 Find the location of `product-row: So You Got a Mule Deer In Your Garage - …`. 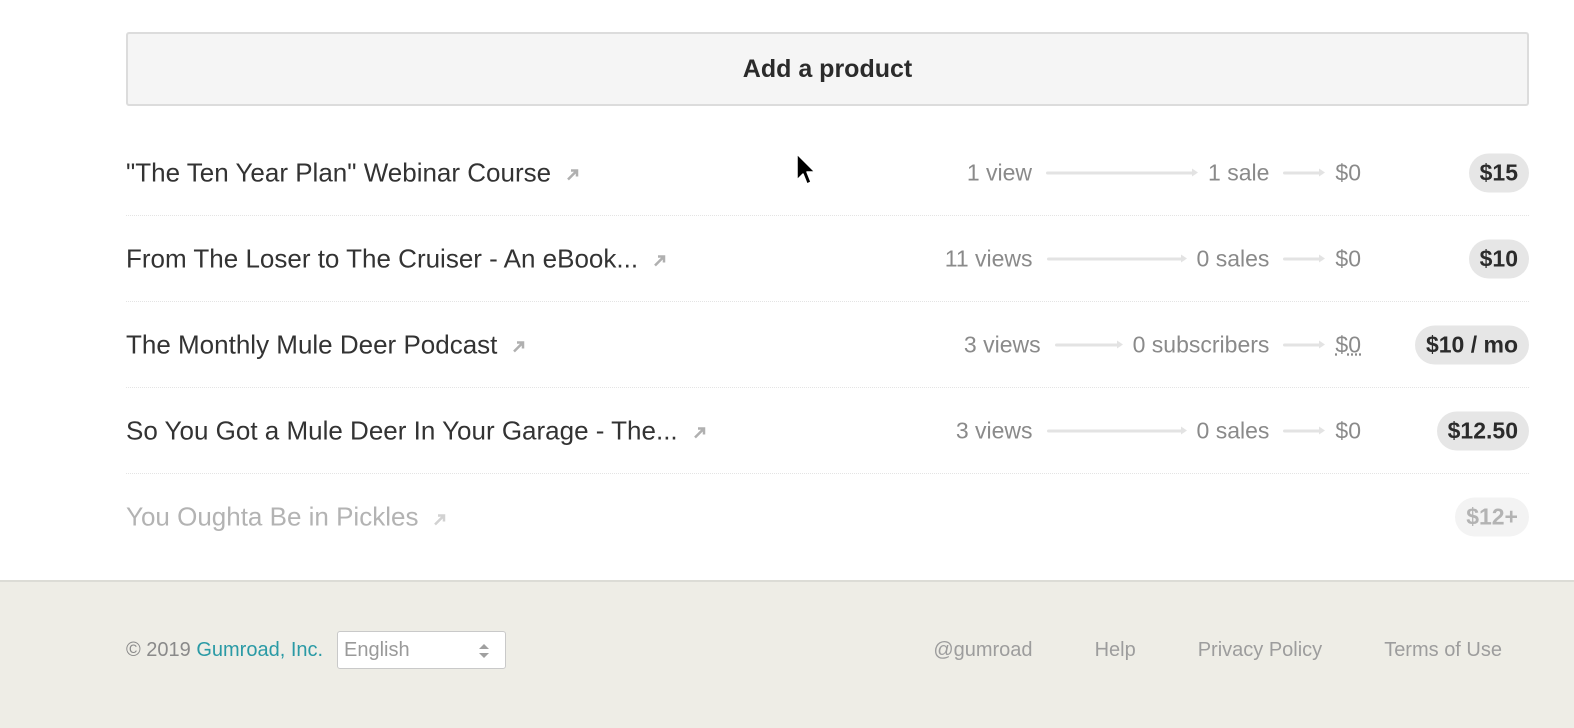

product-row: So You Got a Mule Deer In Your Garage - … is located at coordinates (827, 431).